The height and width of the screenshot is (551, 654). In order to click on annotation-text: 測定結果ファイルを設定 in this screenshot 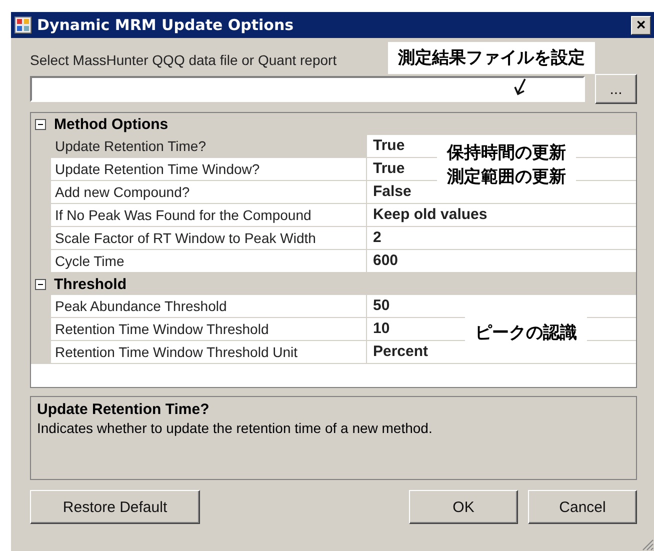, I will do `click(491, 58)`.